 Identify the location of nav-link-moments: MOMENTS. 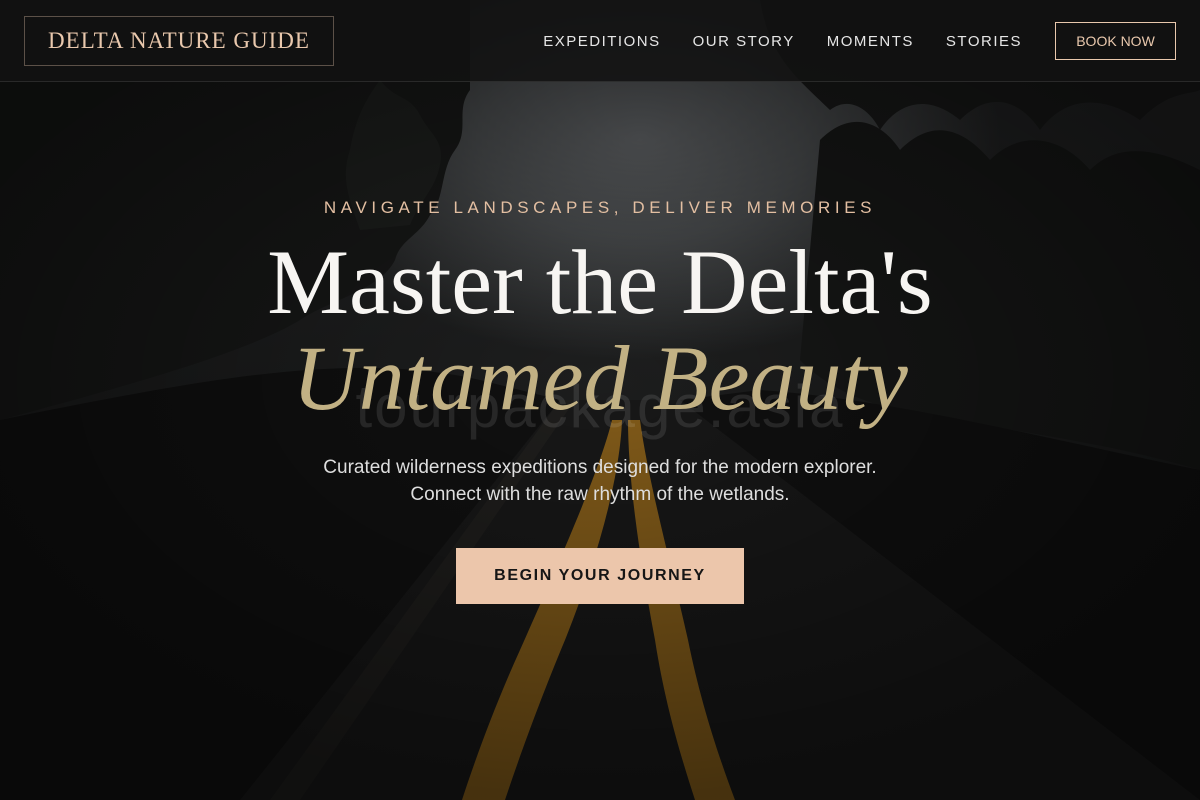
(870, 41).